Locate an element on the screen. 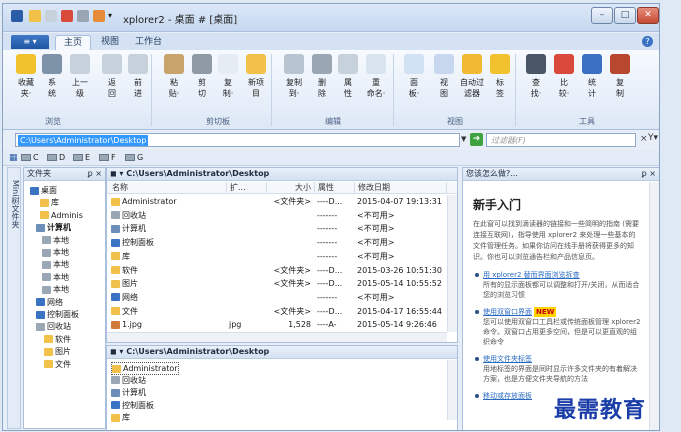 This screenshot has height=432, width=681. list-item: 库 is located at coordinates (277, 417).